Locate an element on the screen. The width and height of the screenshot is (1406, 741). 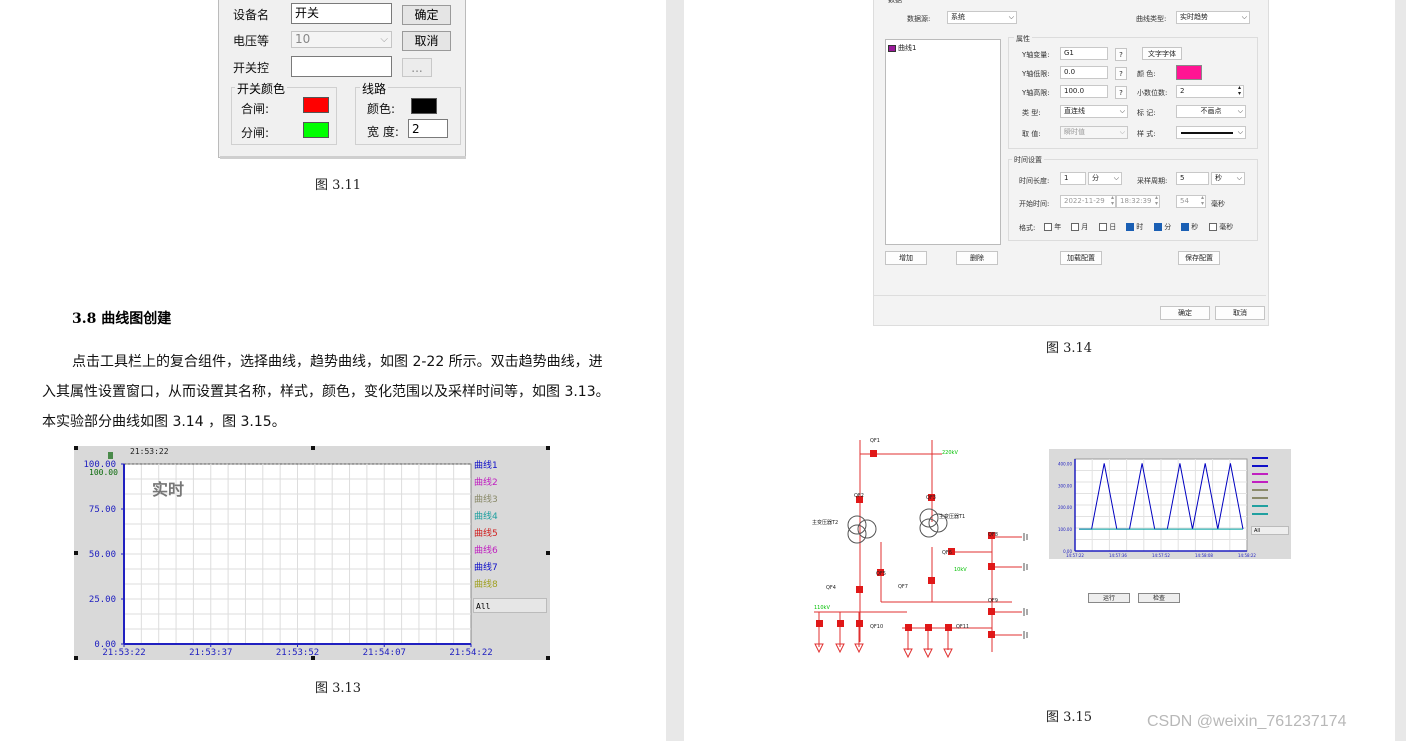
x-tick-label: 21:53:37 is located at coordinates (210, 653).